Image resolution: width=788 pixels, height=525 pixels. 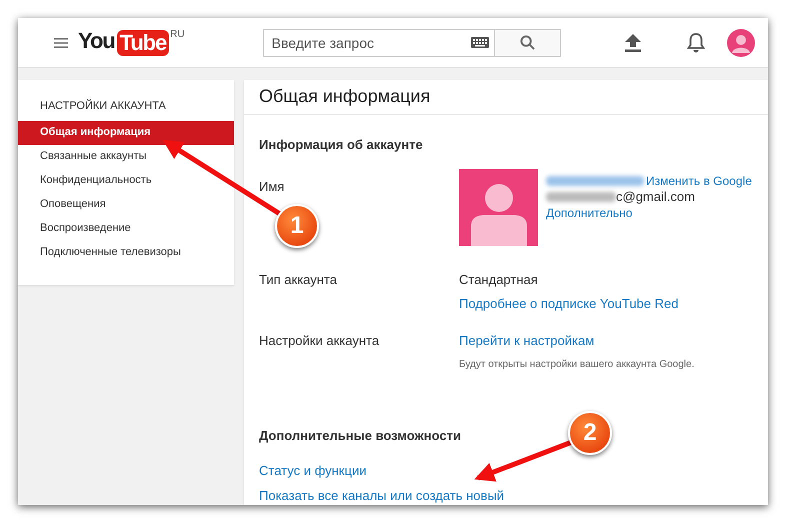 I want to click on field-label: Тип аккаунта, so click(x=298, y=280).